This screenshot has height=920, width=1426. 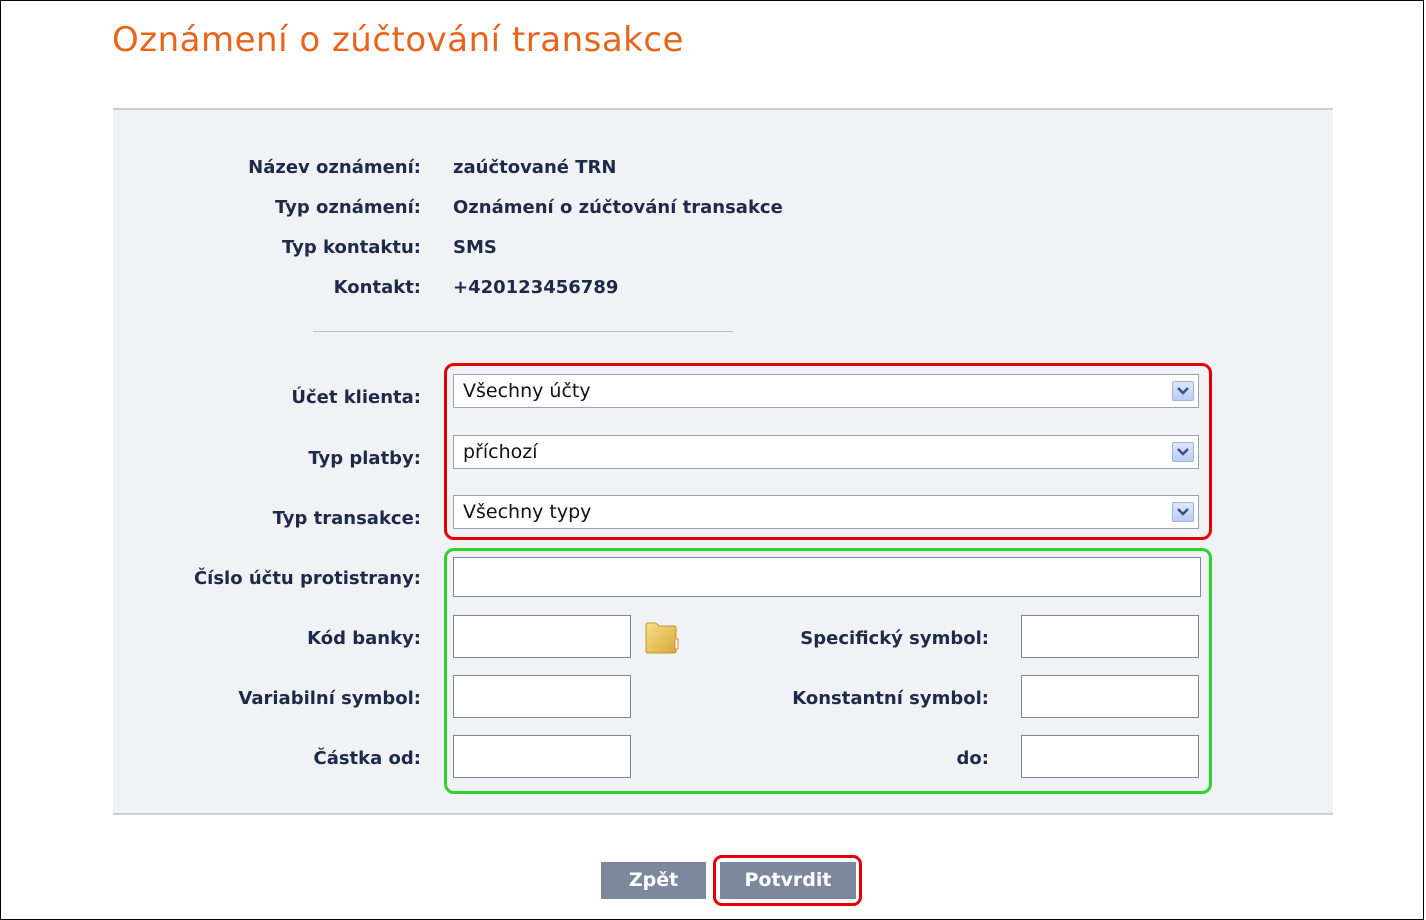 I want to click on contact-type-value: SMS, so click(x=475, y=247).